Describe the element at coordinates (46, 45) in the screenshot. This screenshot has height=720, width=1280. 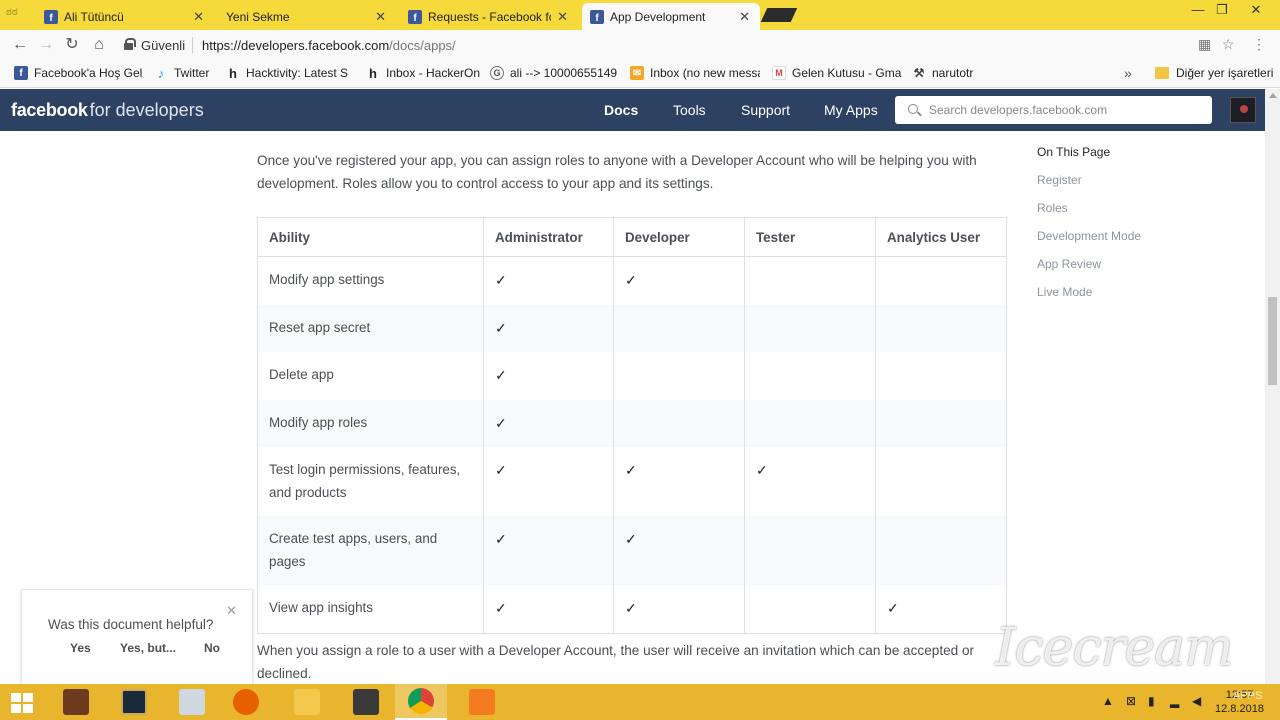
I see `forward-icon: →` at that location.